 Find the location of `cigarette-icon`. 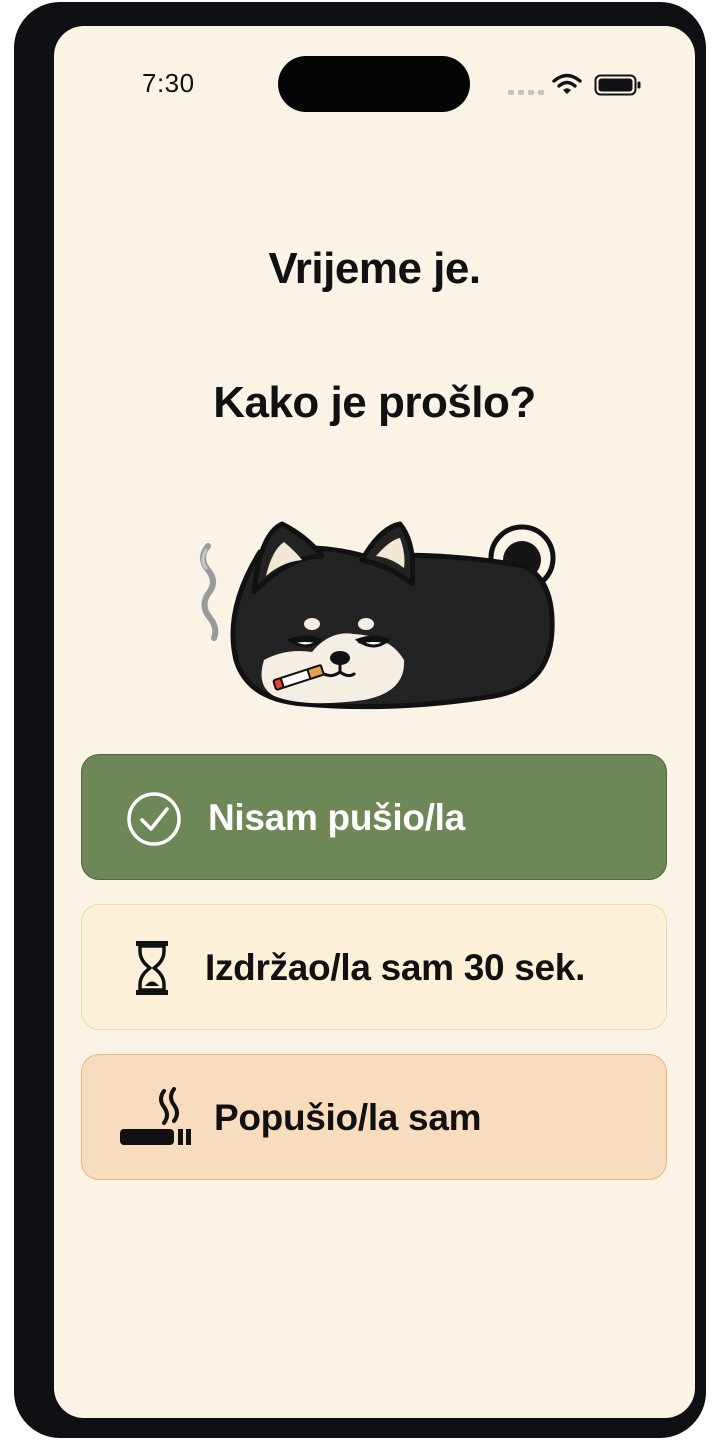

cigarette-icon is located at coordinates (155, 1116).